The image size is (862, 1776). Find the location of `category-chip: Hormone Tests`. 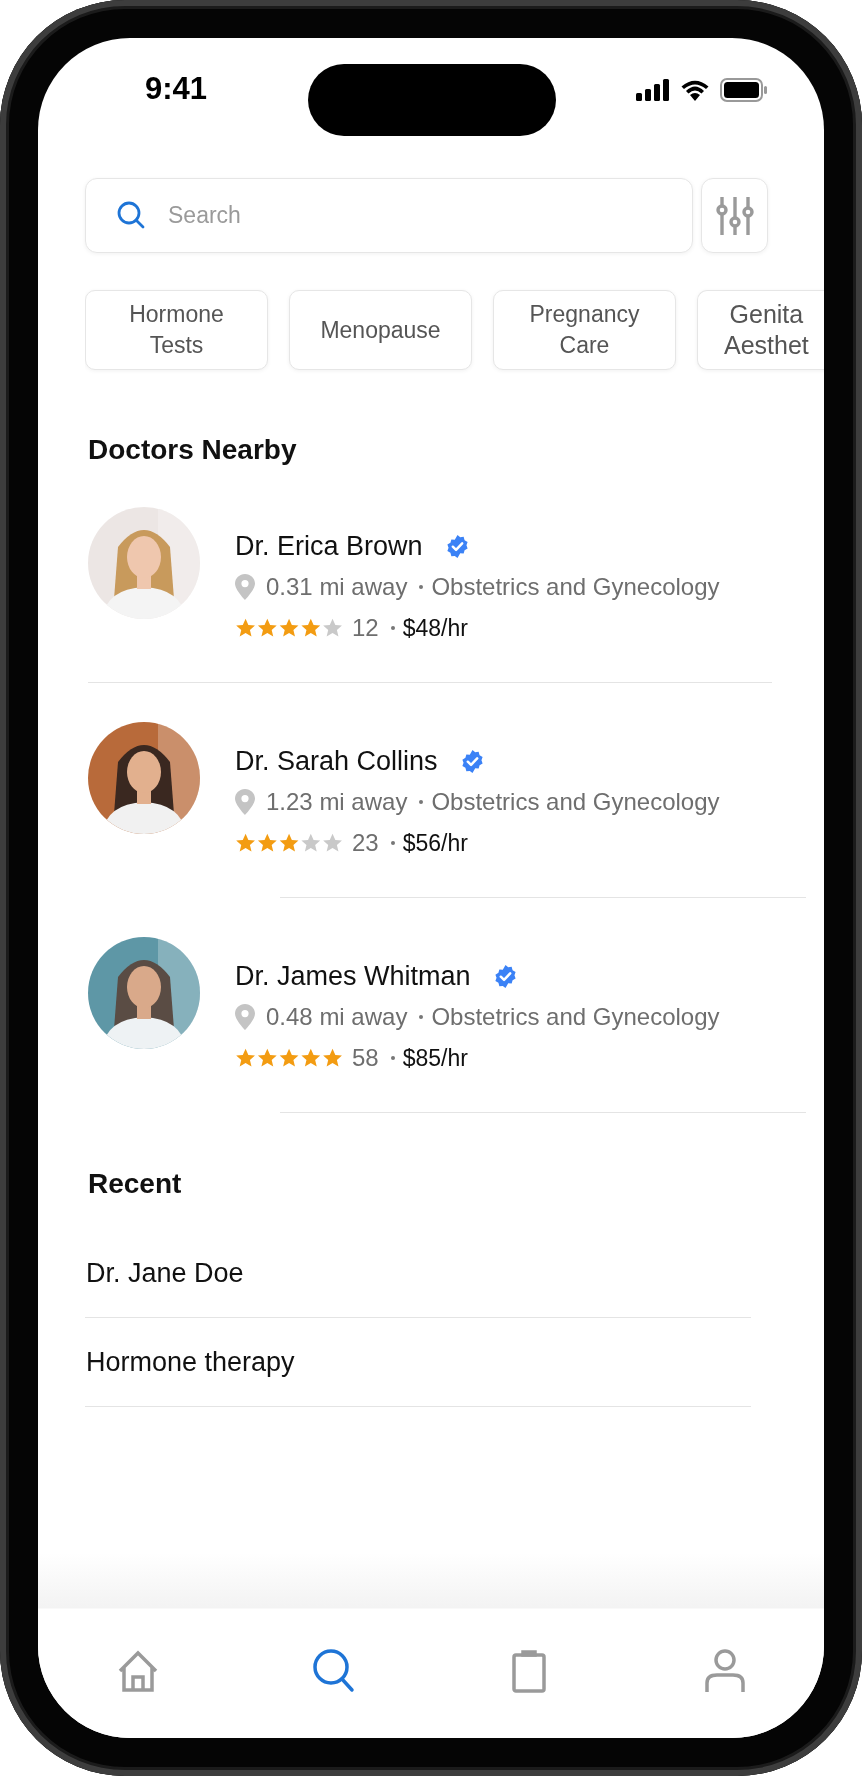

category-chip: Hormone Tests is located at coordinates (176, 330).